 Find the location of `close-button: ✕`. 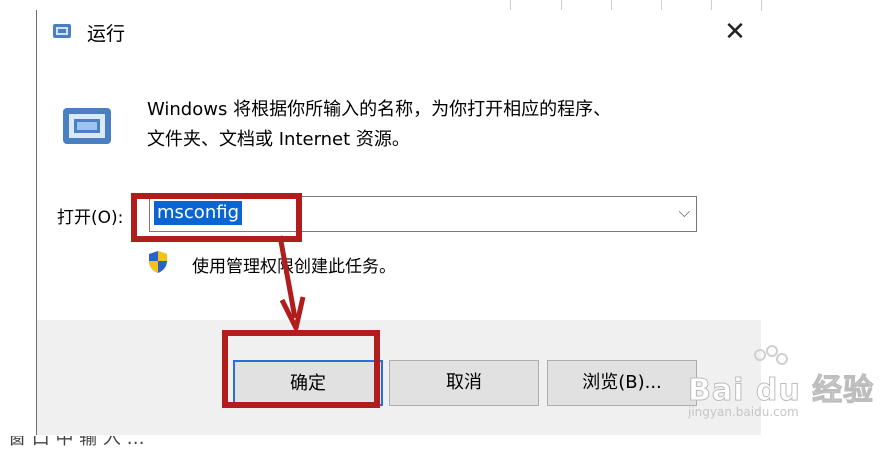

close-button: ✕ is located at coordinates (735, 32).